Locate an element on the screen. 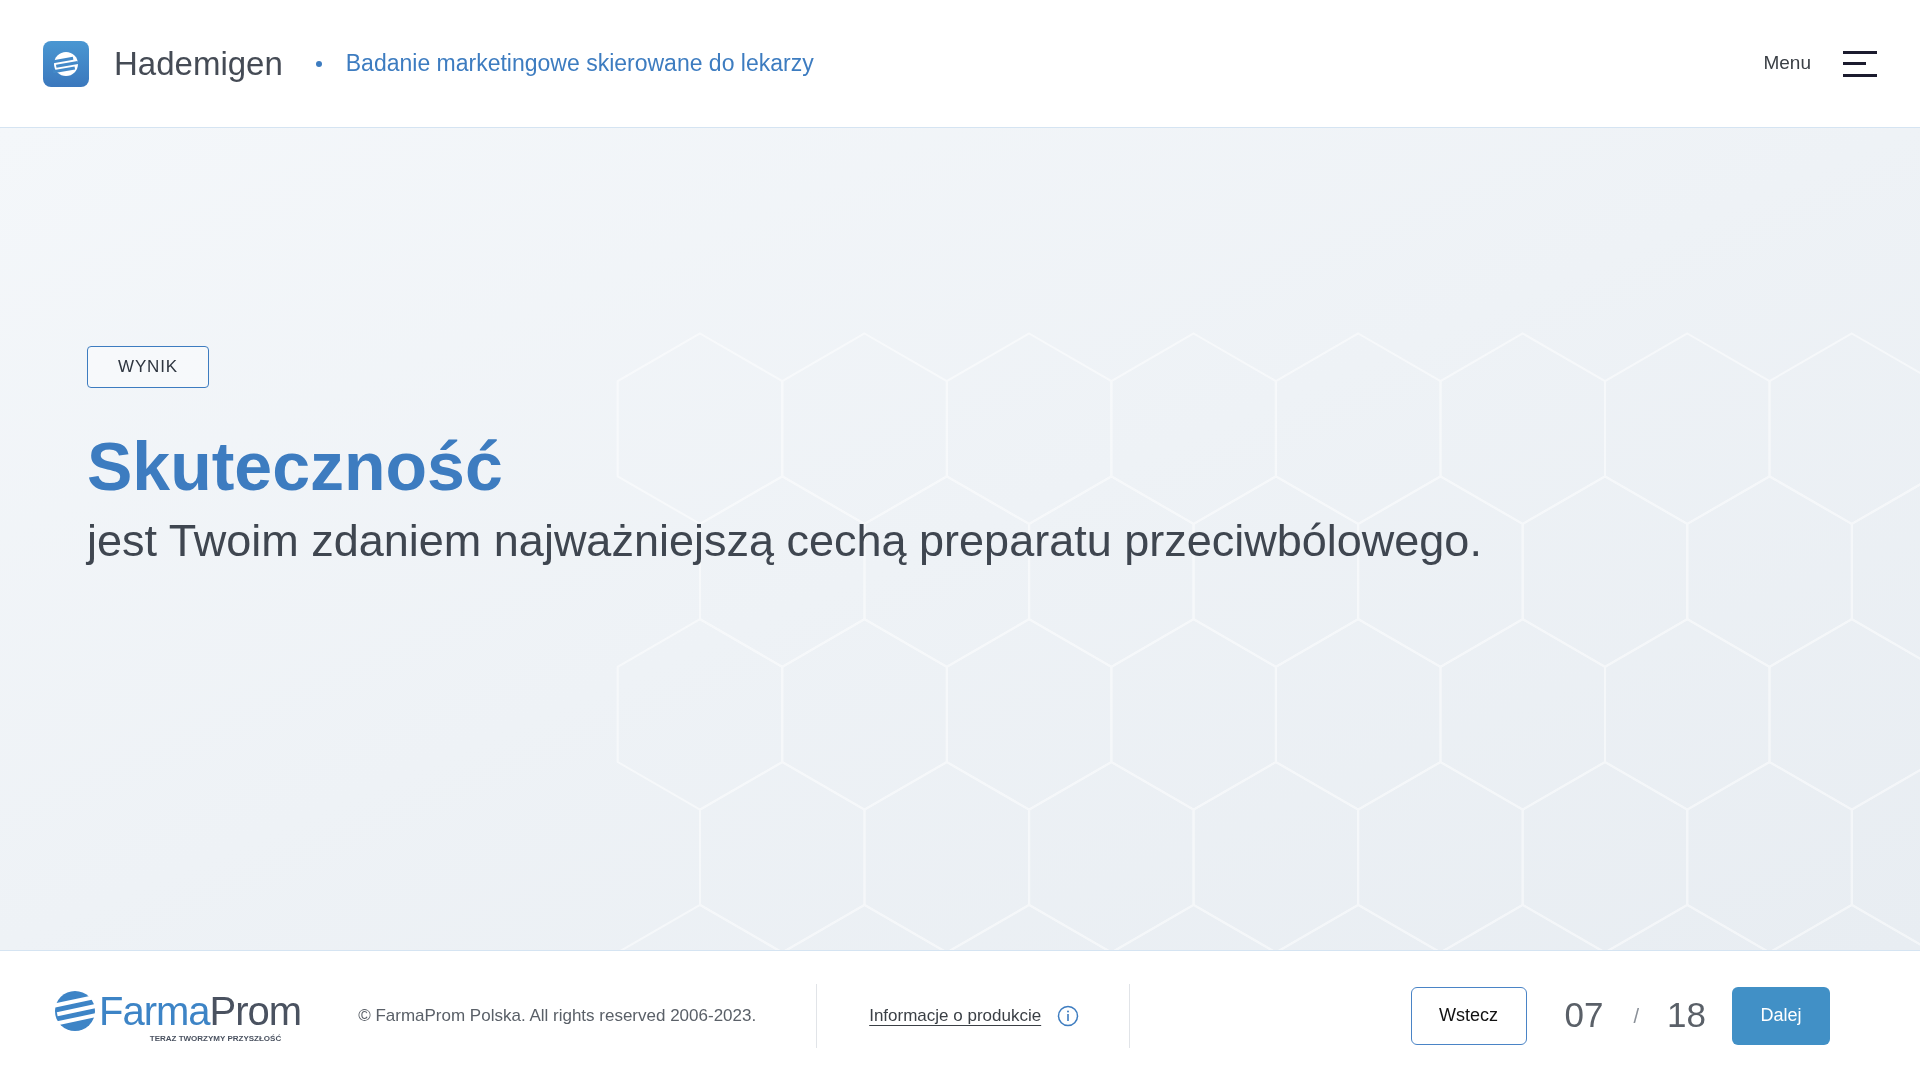  info-icon is located at coordinates (1068, 1015).